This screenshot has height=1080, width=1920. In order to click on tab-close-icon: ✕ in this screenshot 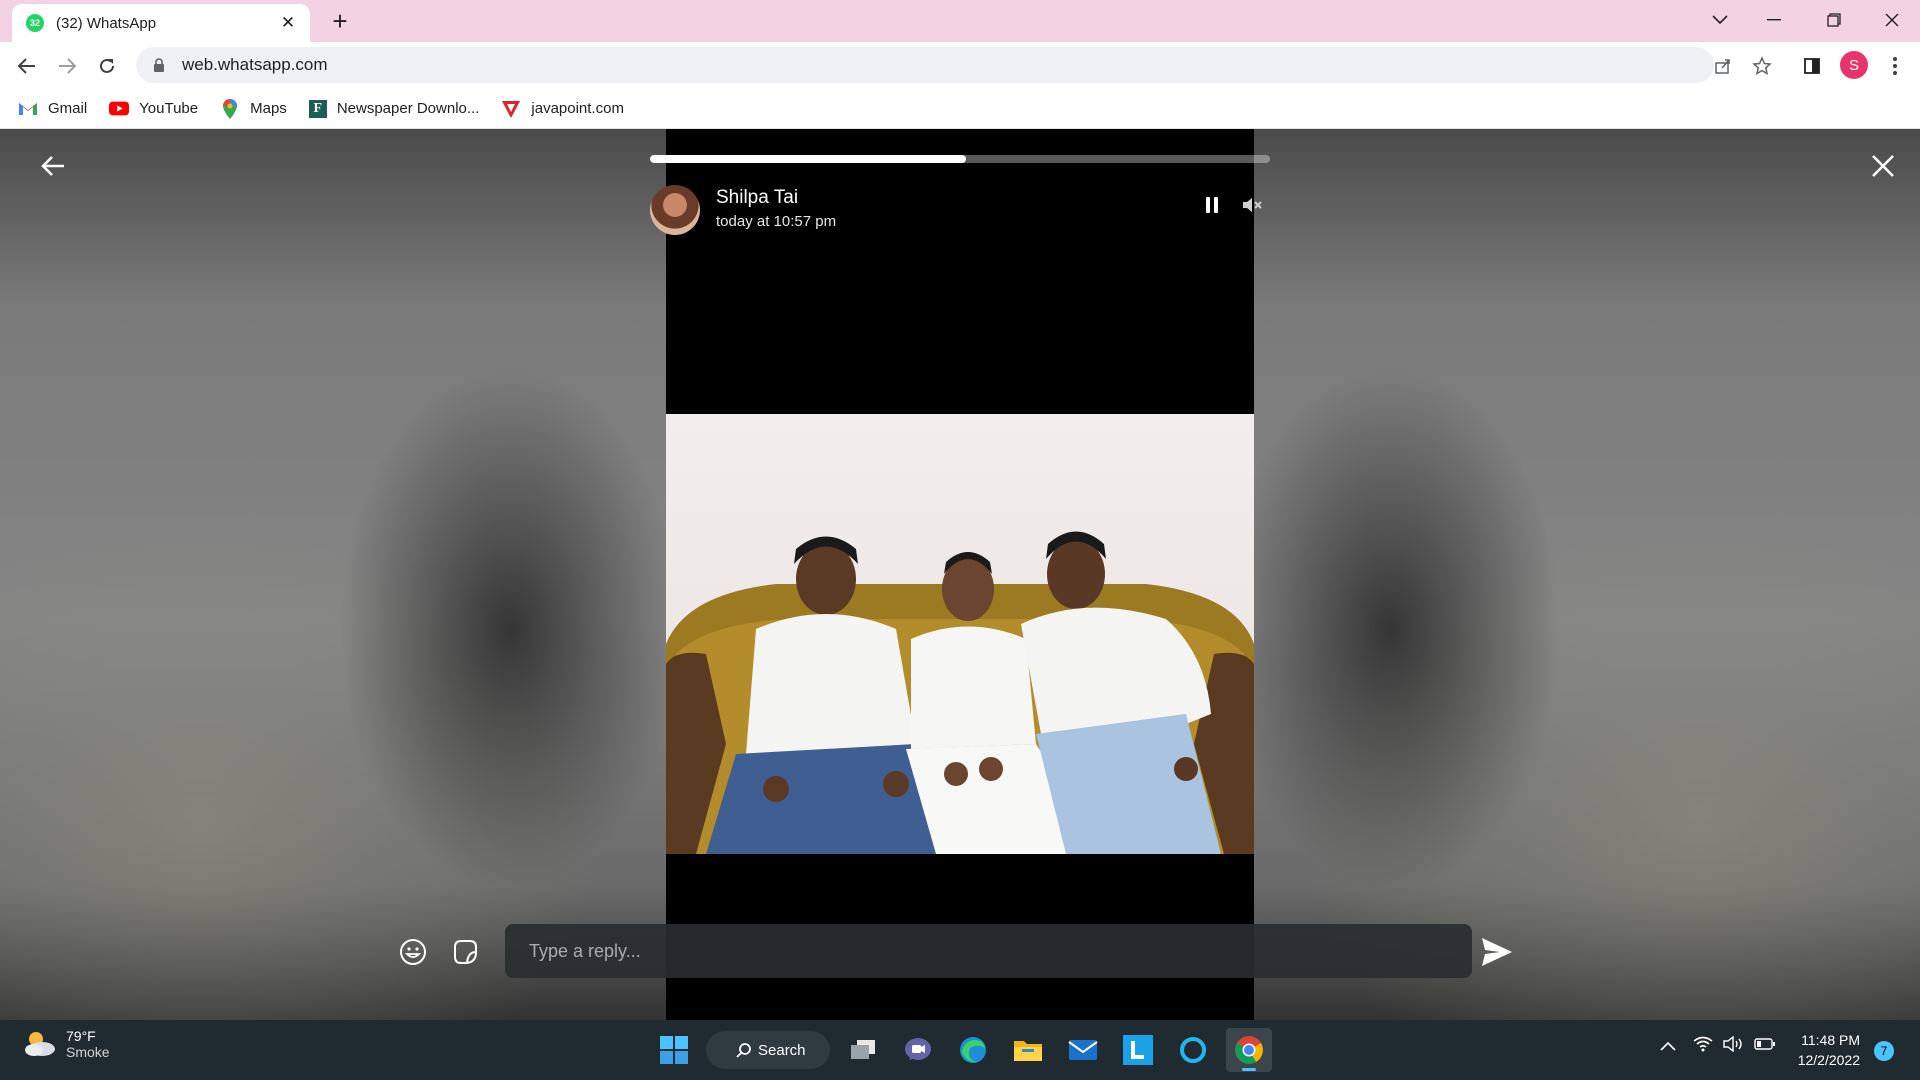, I will do `click(288, 23)`.